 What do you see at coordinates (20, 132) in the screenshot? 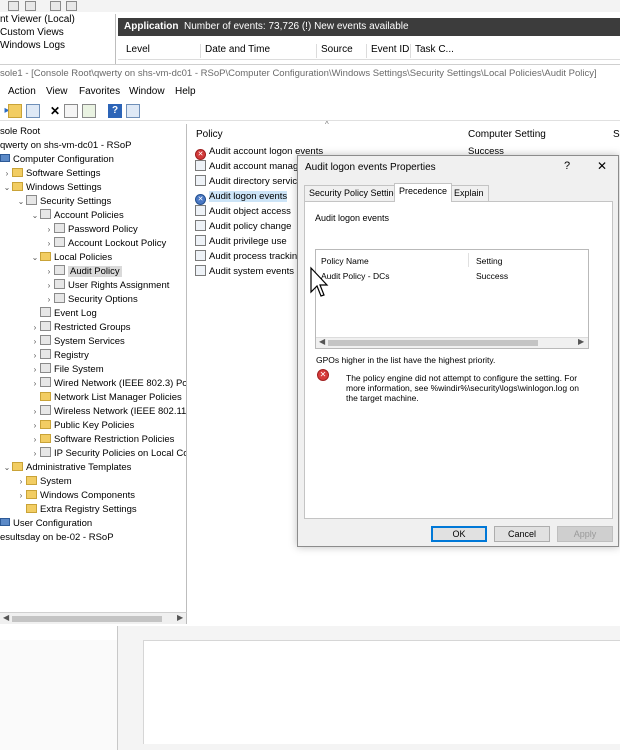
I see `tree-item-console-root: sole Root` at bounding box center [20, 132].